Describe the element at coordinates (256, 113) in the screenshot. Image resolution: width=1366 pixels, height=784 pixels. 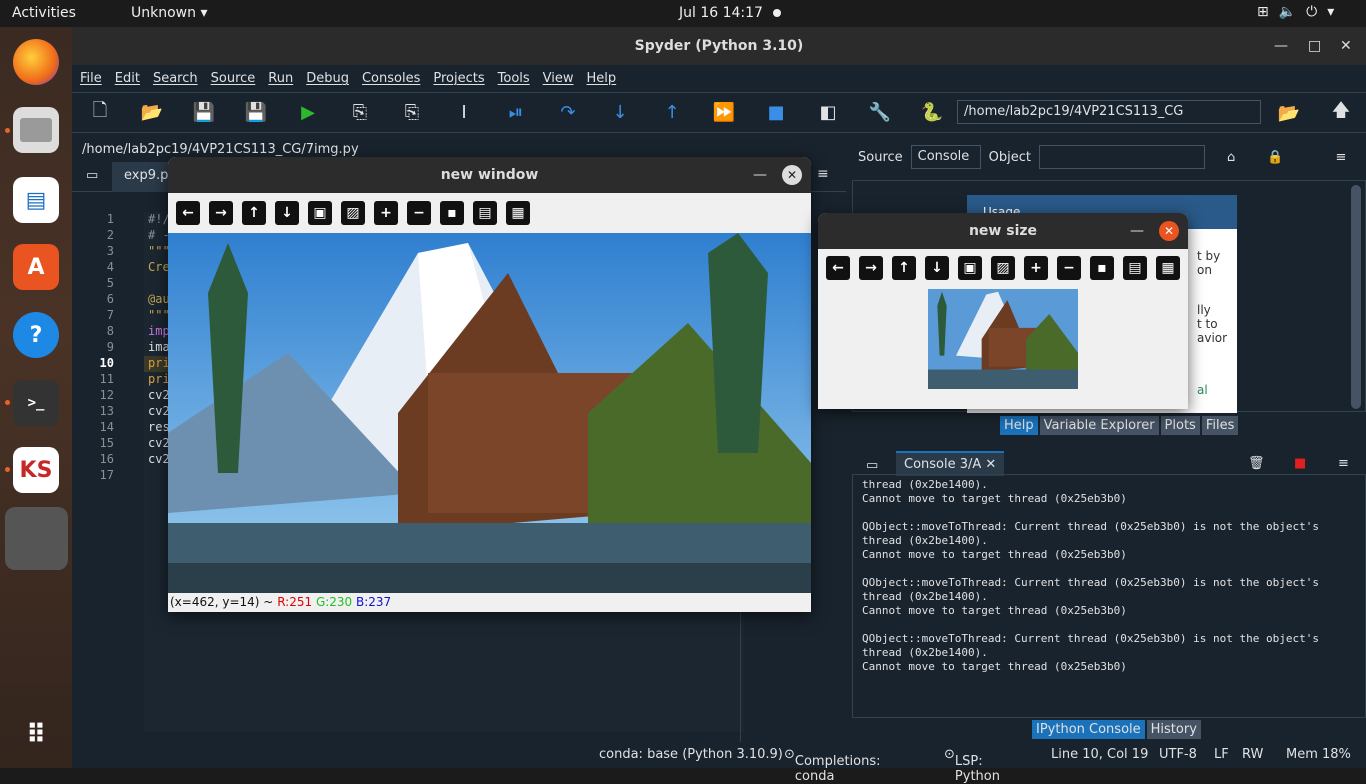
I see `save-all-icon: 💾` at that location.